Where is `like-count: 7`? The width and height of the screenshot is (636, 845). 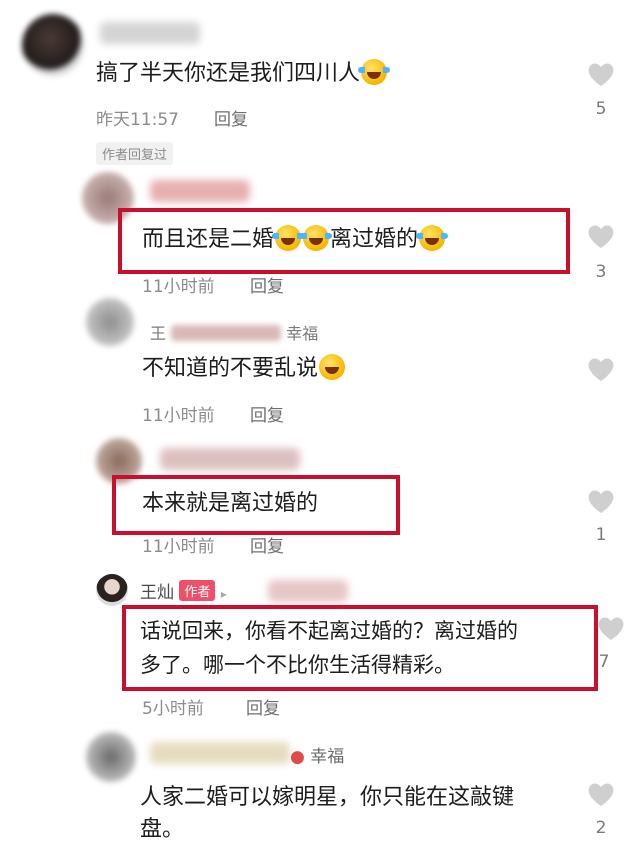
like-count: 7 is located at coordinates (604, 662).